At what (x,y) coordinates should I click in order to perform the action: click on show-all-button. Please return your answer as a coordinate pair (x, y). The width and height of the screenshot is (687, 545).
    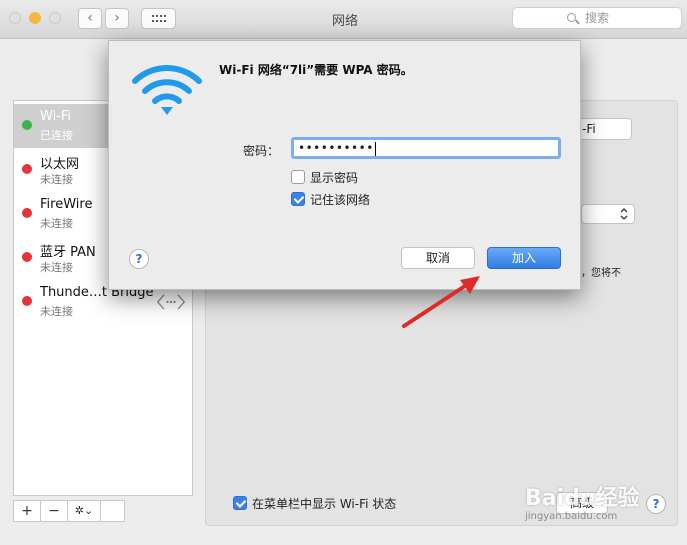
    Looking at the image, I should click on (158, 18).